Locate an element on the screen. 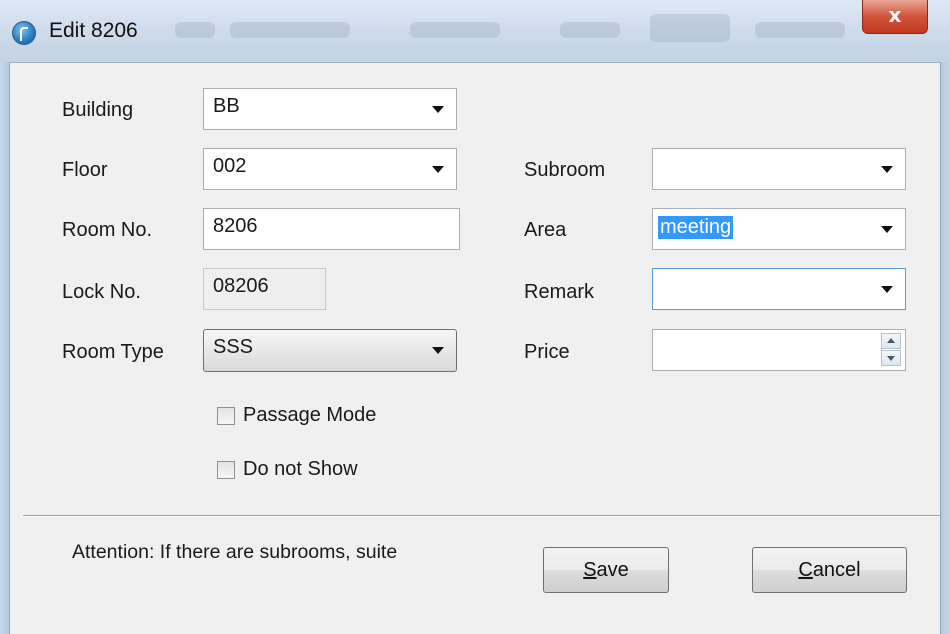  floor-combobox: 002 is located at coordinates (330, 169).